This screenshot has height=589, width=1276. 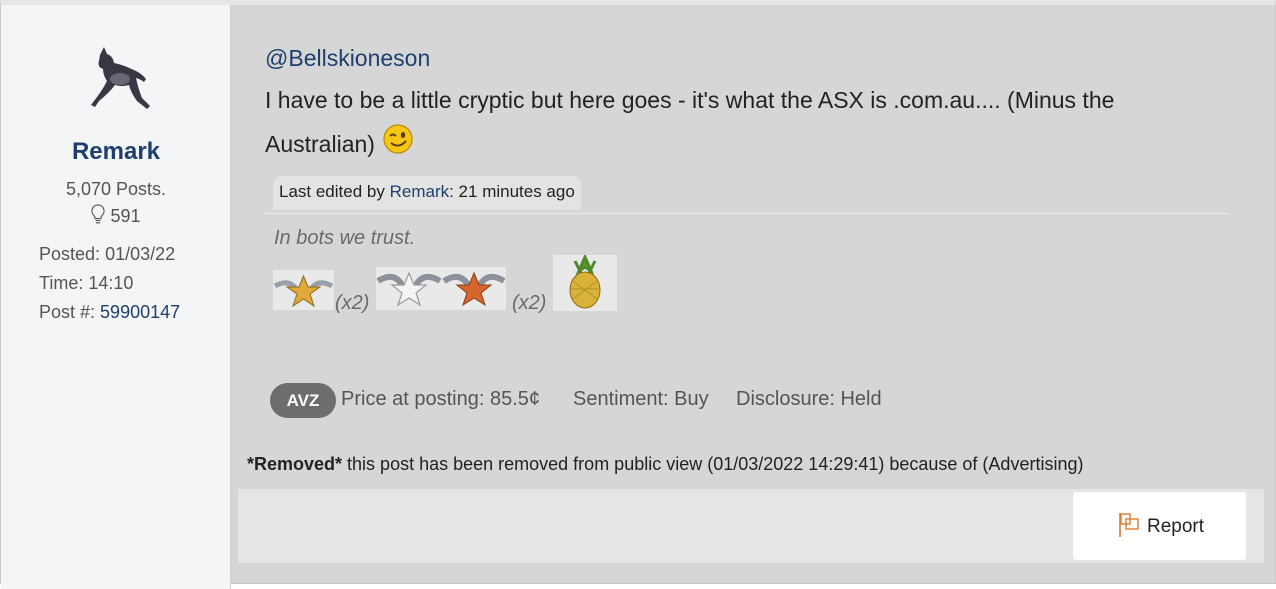 I want to click on time-value: 14:10, so click(x=111, y=283).